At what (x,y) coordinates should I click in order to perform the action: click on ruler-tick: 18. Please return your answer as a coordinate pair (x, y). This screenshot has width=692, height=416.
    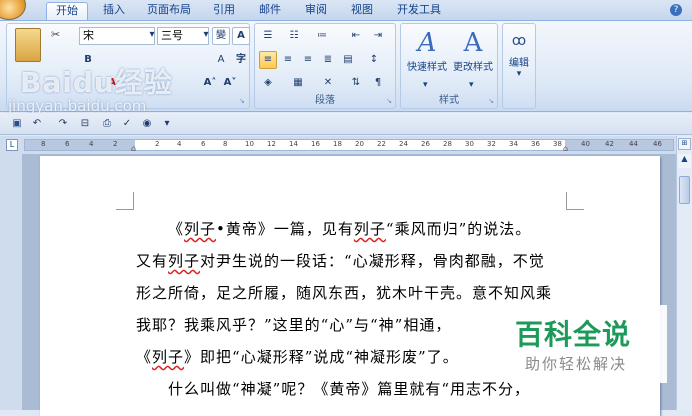
    Looking at the image, I should click on (337, 144).